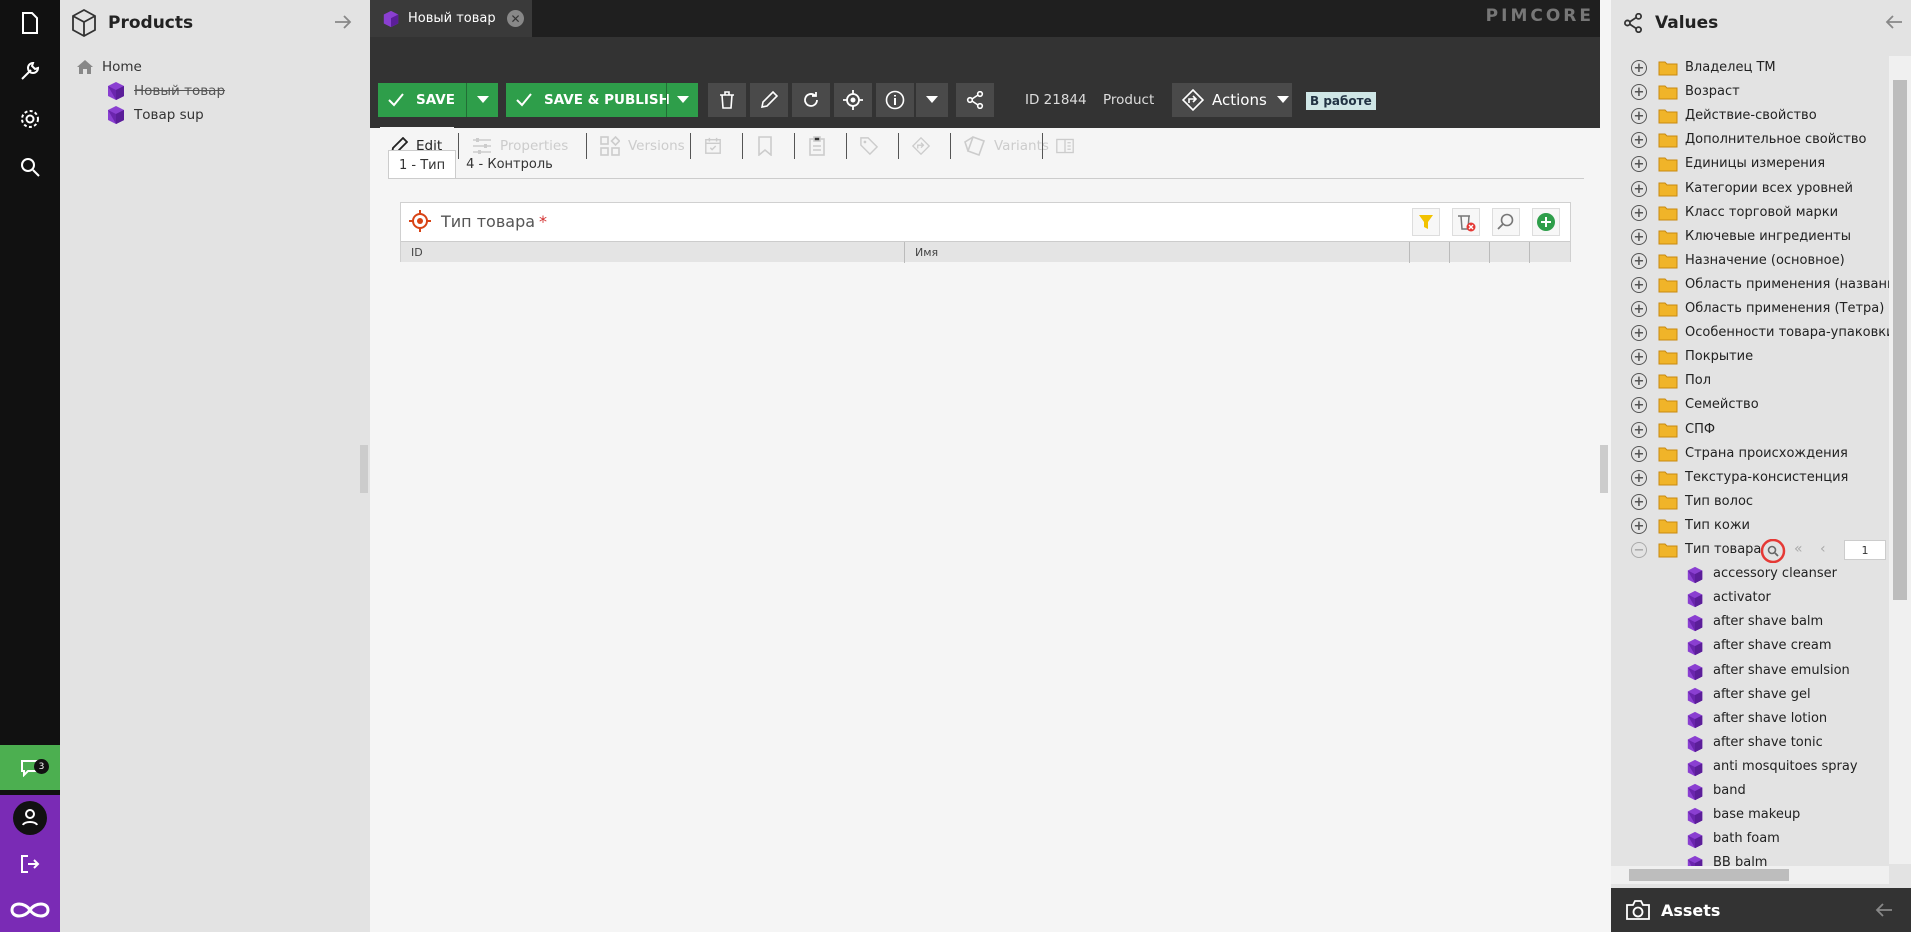 This screenshot has height=932, width=1911. What do you see at coordinates (1751, 357) in the screenshot?
I see `values-folder-row: + Покрытие` at bounding box center [1751, 357].